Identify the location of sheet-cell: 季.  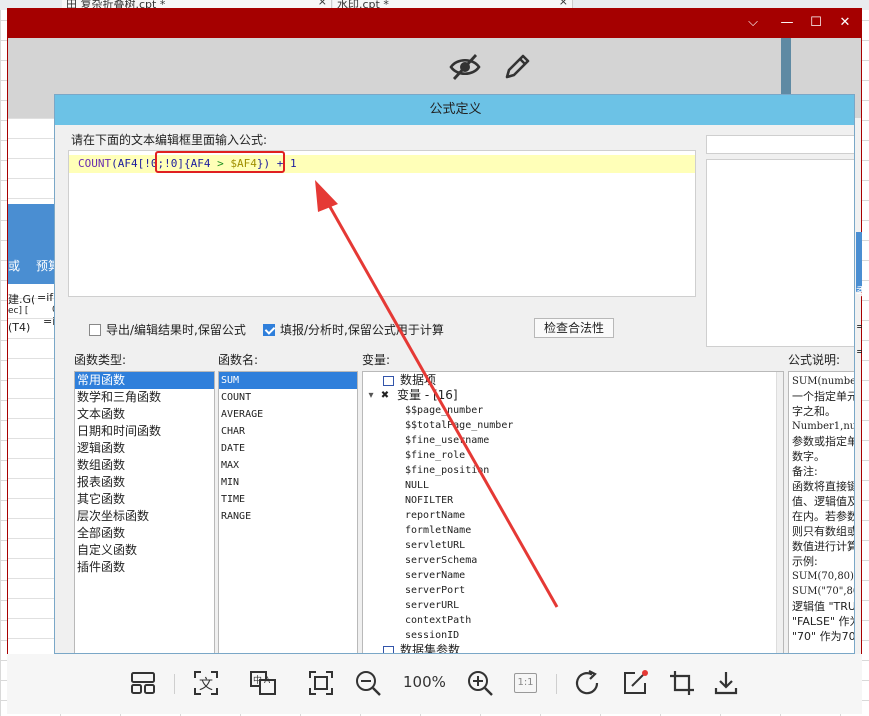
(859, 291).